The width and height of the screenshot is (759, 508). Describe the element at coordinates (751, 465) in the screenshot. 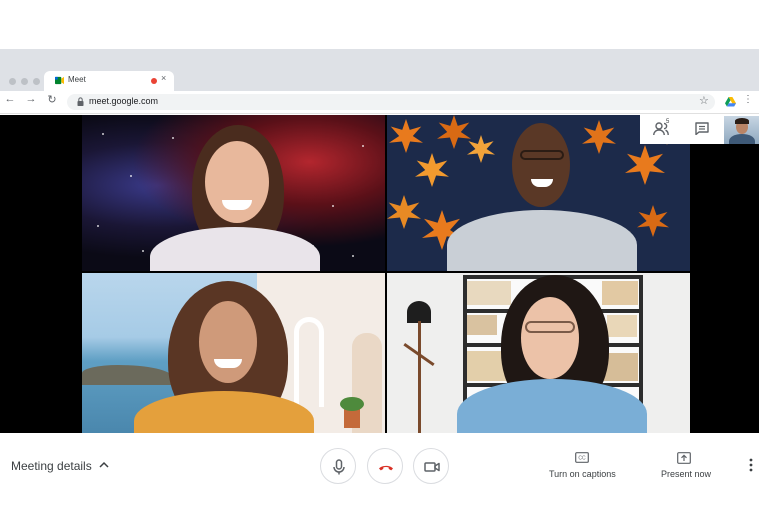

I see `more-options-icon` at that location.